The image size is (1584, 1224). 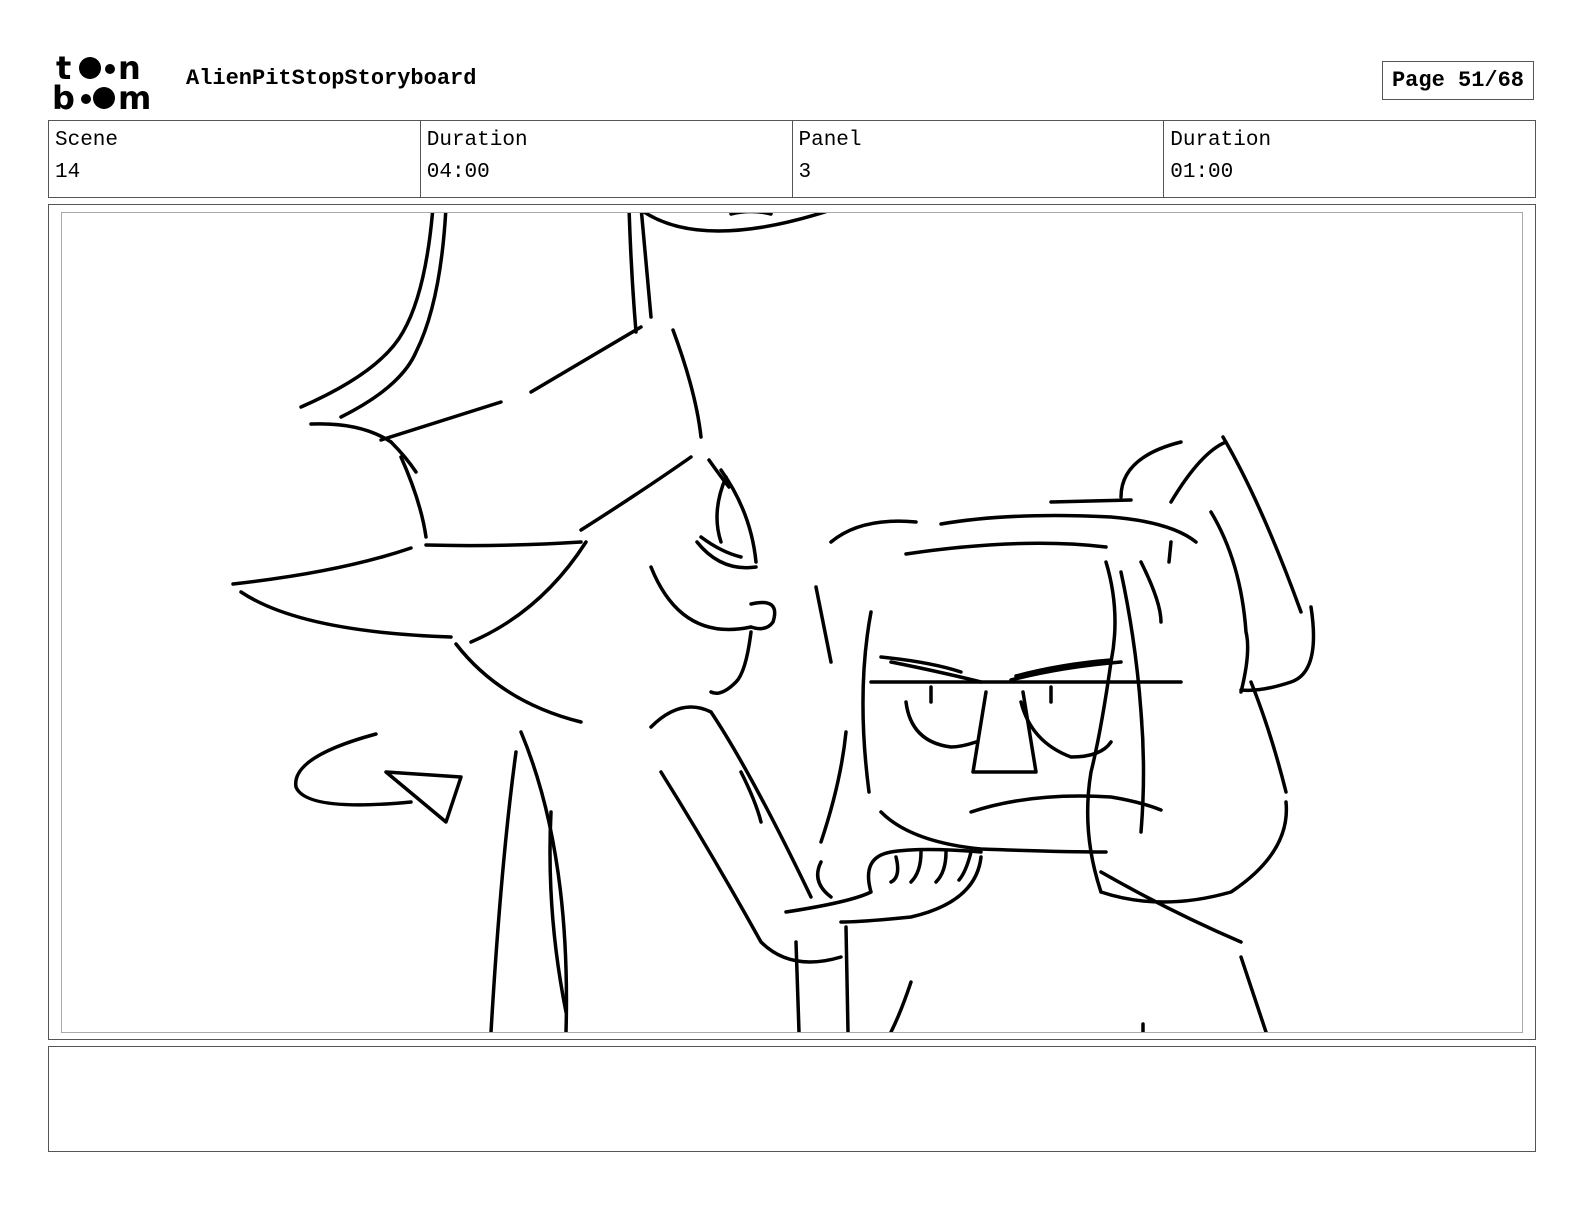 What do you see at coordinates (1221, 140) in the screenshot?
I see `panel-duration-label: Duration` at bounding box center [1221, 140].